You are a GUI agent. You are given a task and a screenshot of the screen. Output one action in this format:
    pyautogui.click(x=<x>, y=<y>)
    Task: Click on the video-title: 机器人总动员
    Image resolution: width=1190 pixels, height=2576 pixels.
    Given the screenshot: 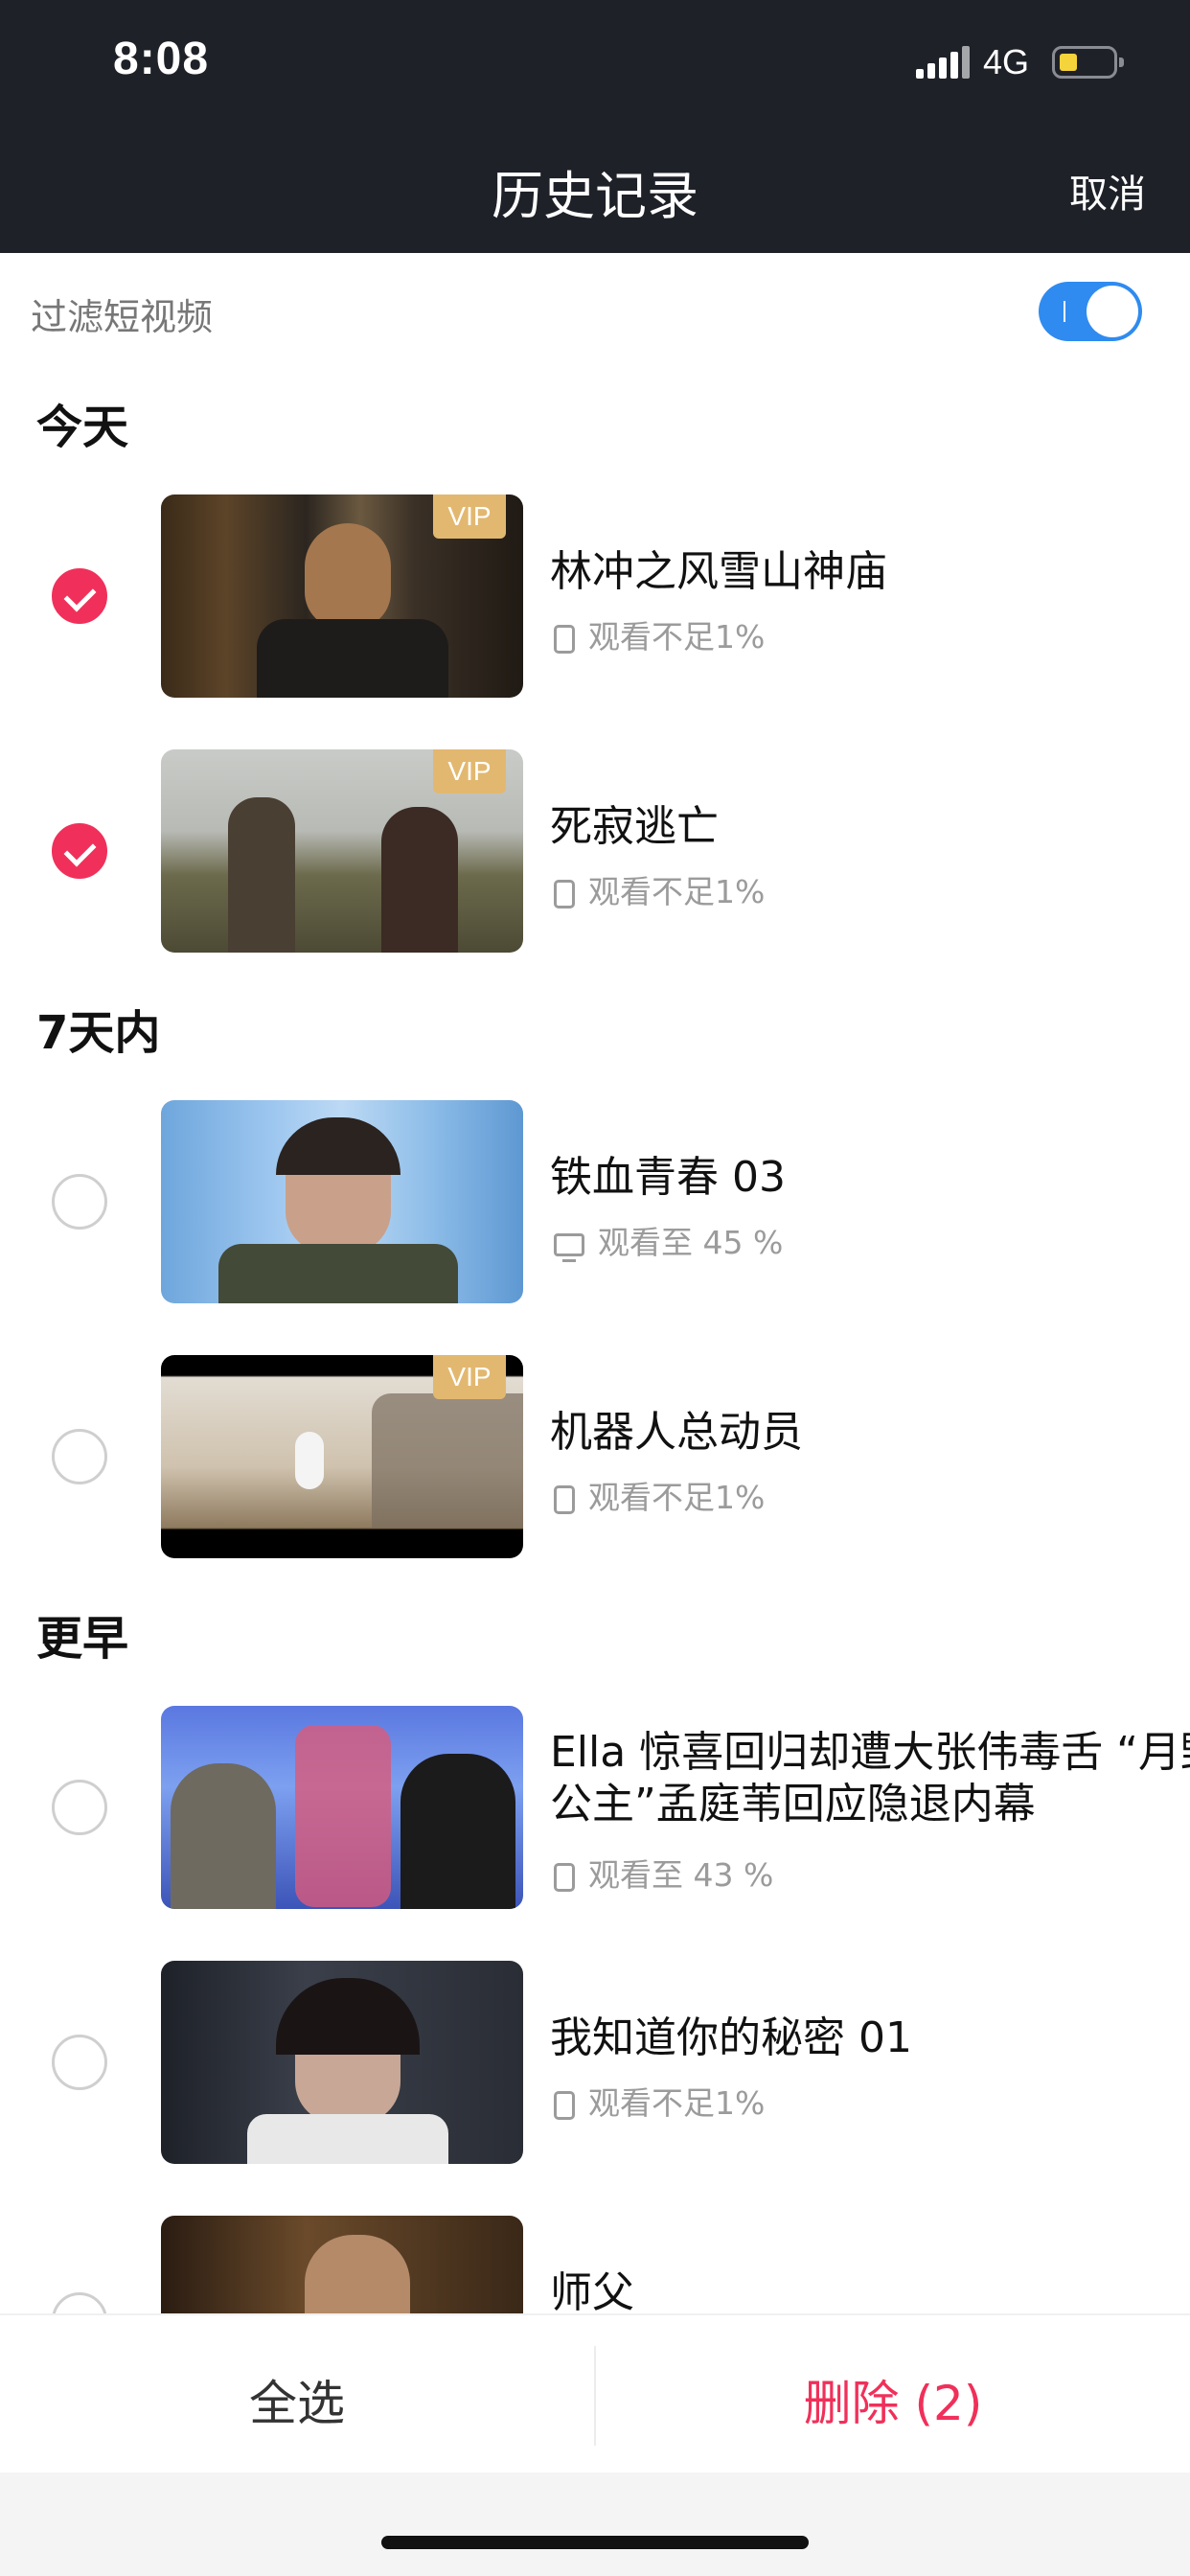 What is the action you would take?
    pyautogui.click(x=677, y=1433)
    